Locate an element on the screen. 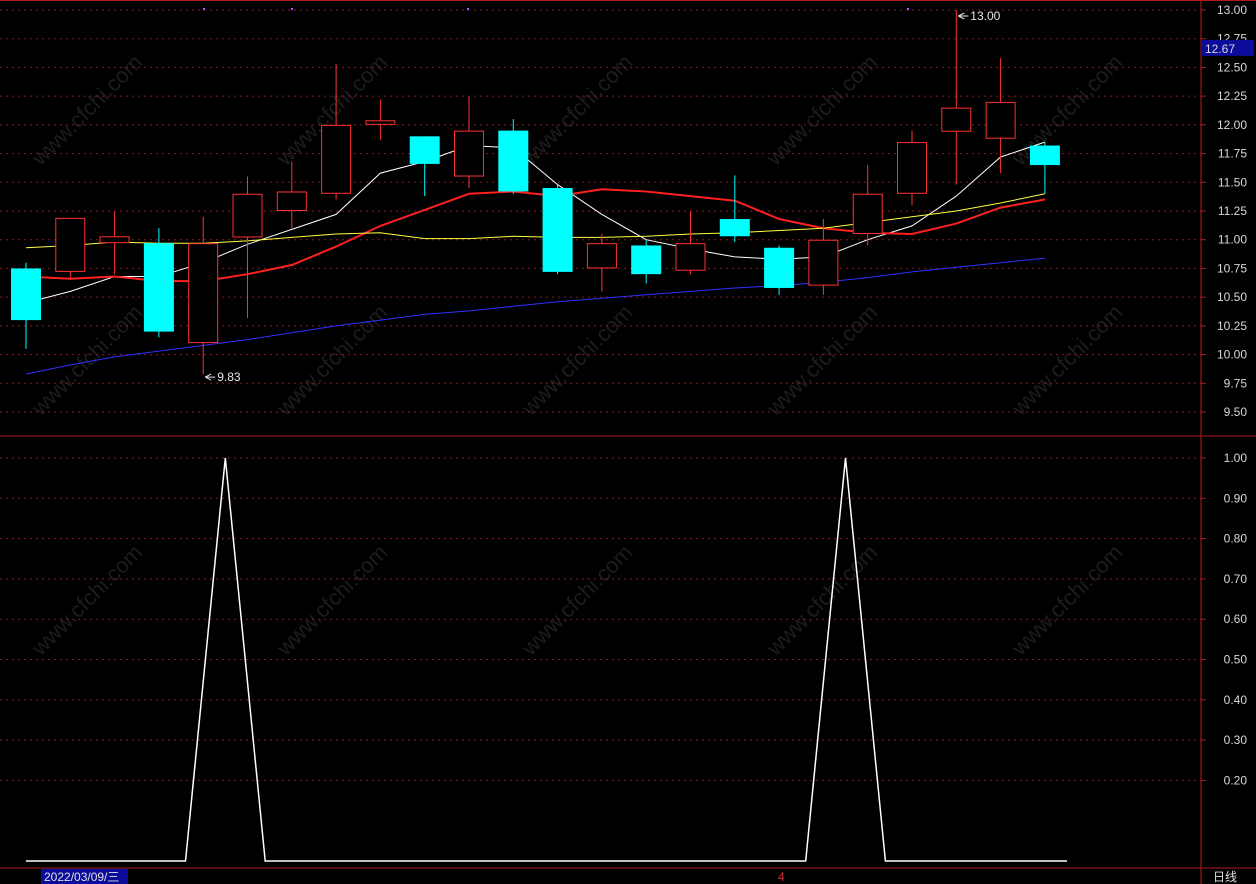 The image size is (1256, 884). high-arrow is located at coordinates (963, 16).